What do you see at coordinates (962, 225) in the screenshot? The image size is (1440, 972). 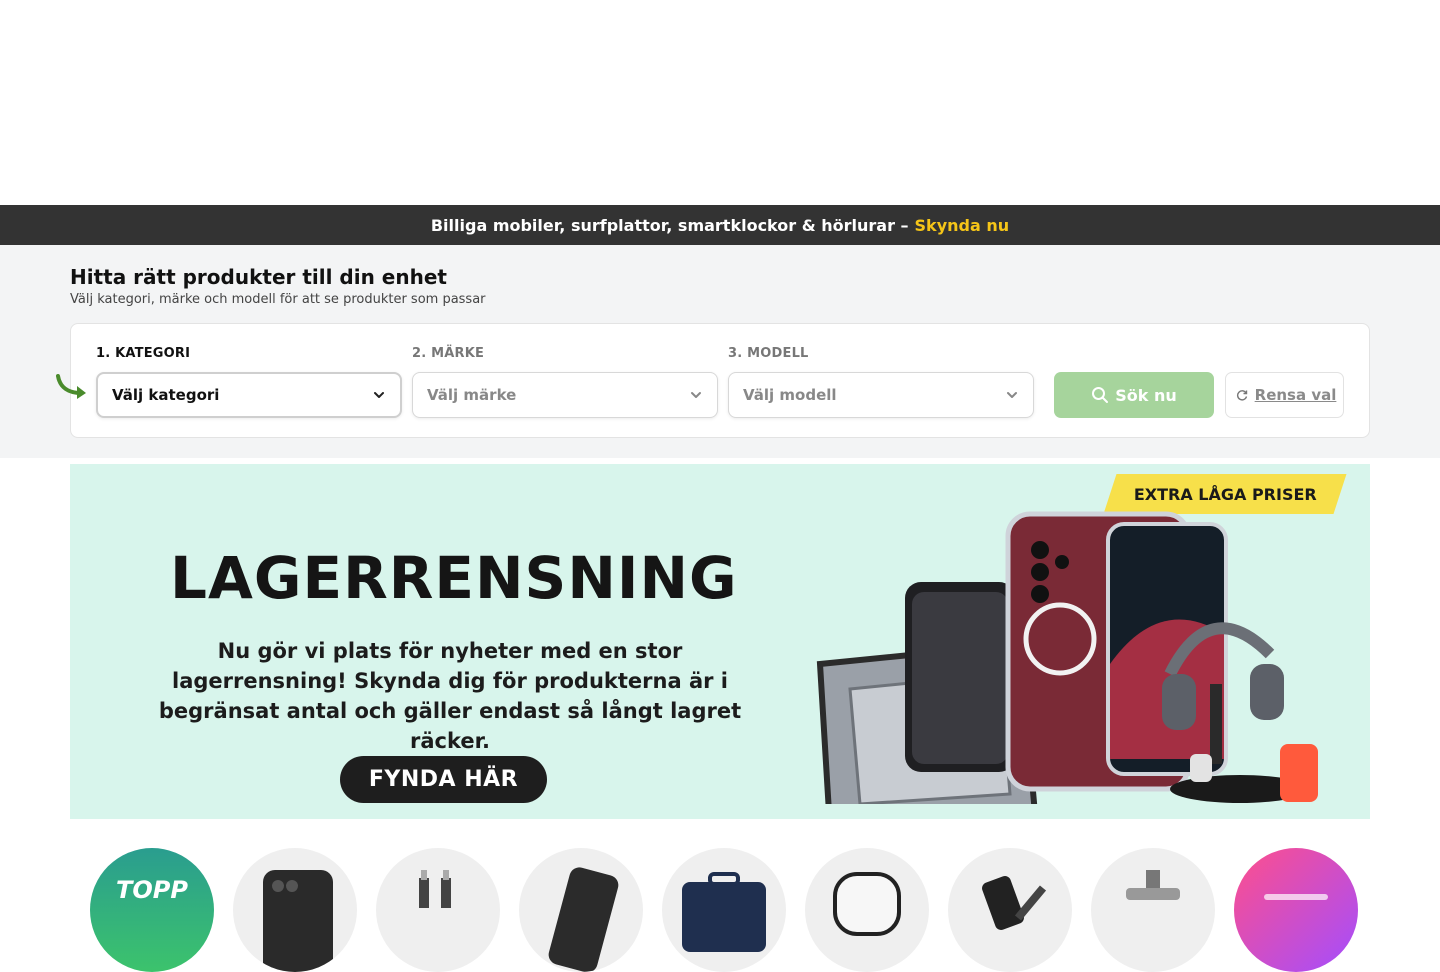 I see `promo-cta-link: Skynda nu` at bounding box center [962, 225].